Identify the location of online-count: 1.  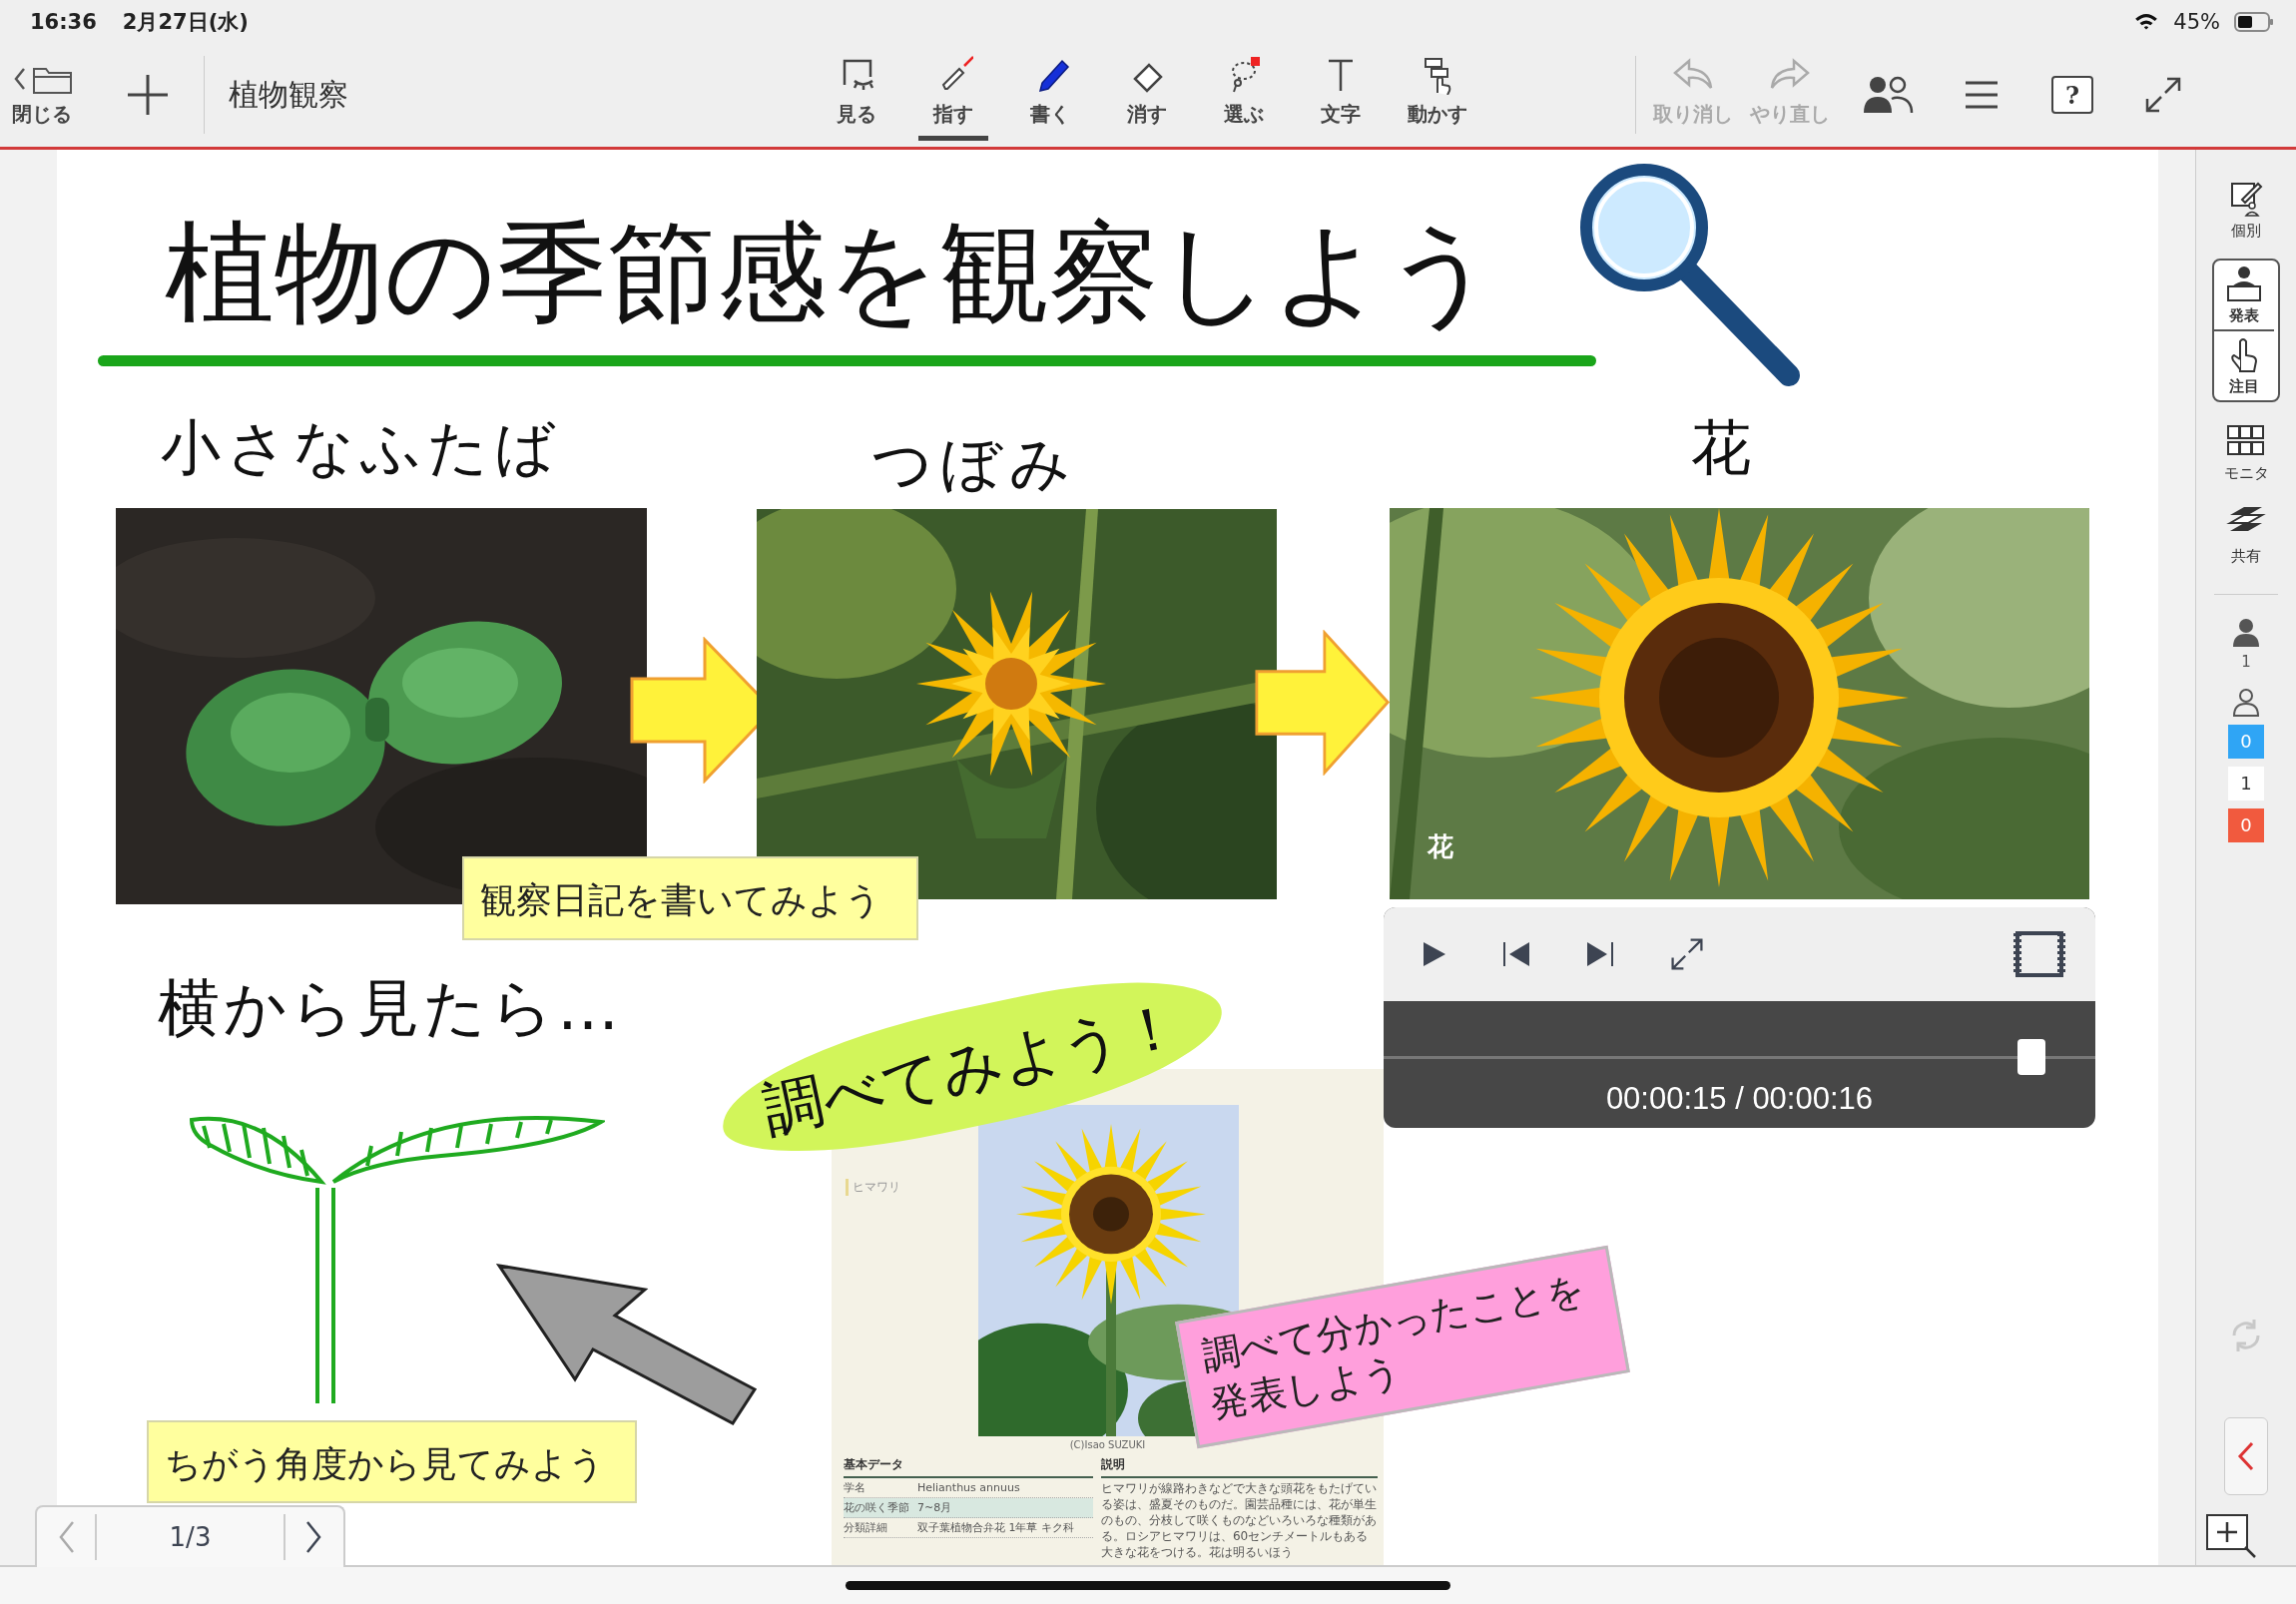
(2246, 661).